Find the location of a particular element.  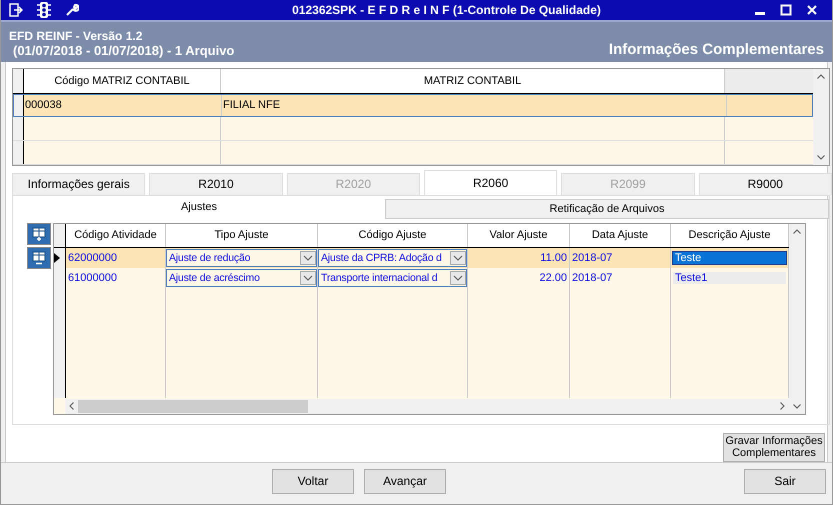

dropdown: Ajuste de redução is located at coordinates (241, 257).